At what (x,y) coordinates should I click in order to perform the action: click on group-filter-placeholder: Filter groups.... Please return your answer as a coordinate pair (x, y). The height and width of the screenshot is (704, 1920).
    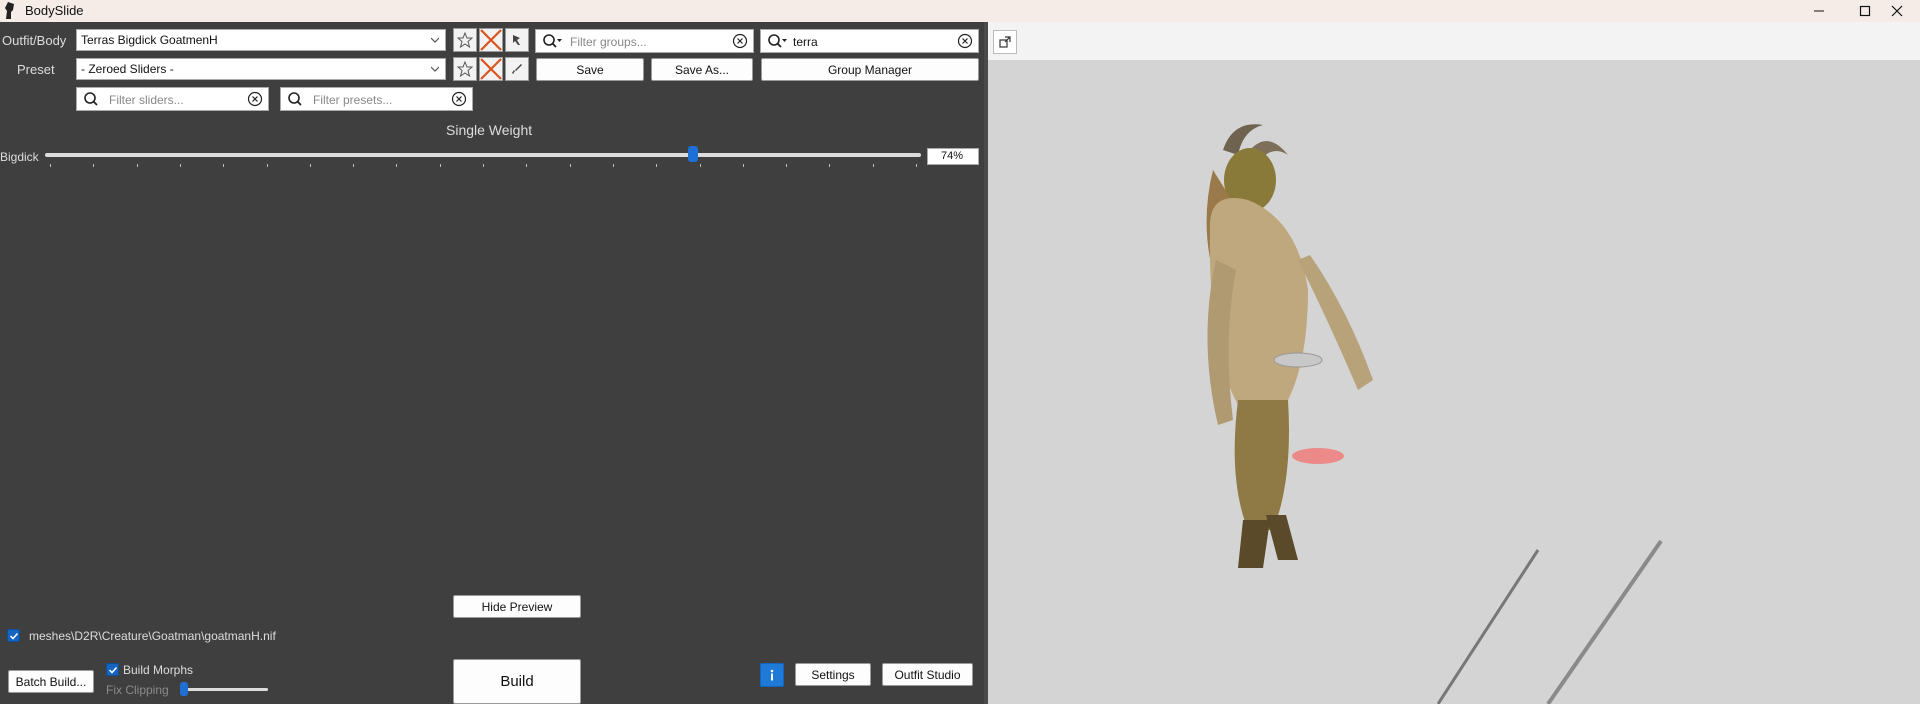
    Looking at the image, I should click on (608, 42).